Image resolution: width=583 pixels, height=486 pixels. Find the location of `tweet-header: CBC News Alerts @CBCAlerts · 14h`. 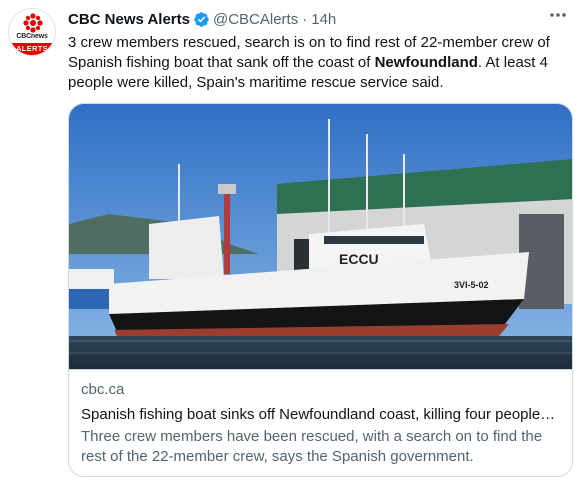

tweet-header: CBC News Alerts @CBCAlerts · 14h is located at coordinates (202, 19).